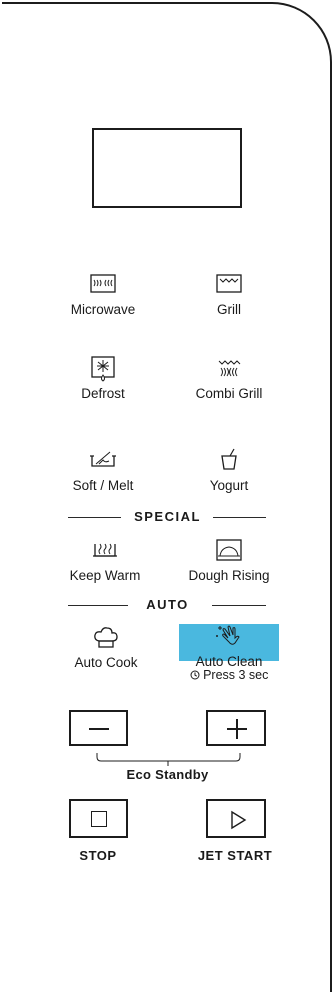  Describe the element at coordinates (229, 309) in the screenshot. I see `grill-label: Grill` at that location.